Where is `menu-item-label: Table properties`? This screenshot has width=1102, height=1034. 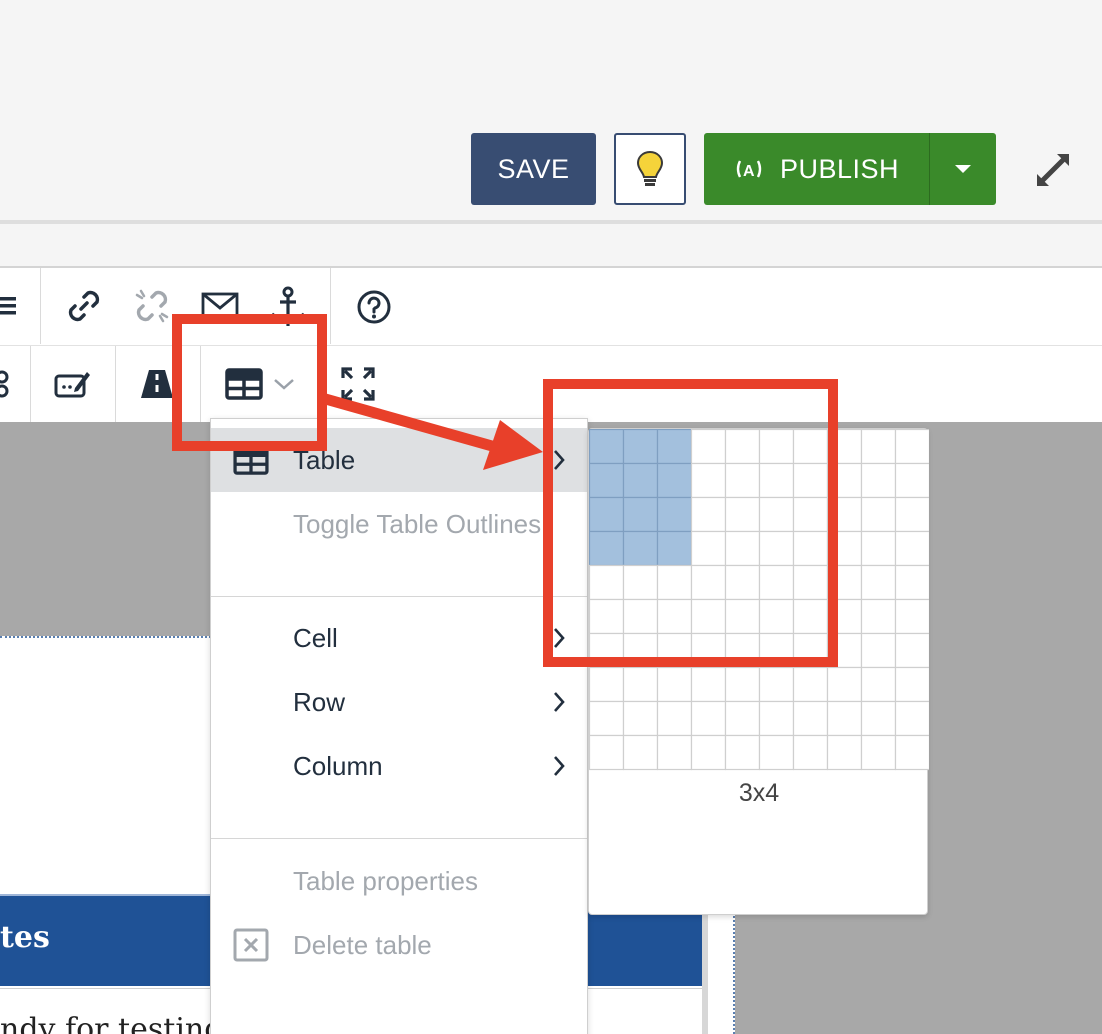
menu-item-label: Table properties is located at coordinates (385, 880).